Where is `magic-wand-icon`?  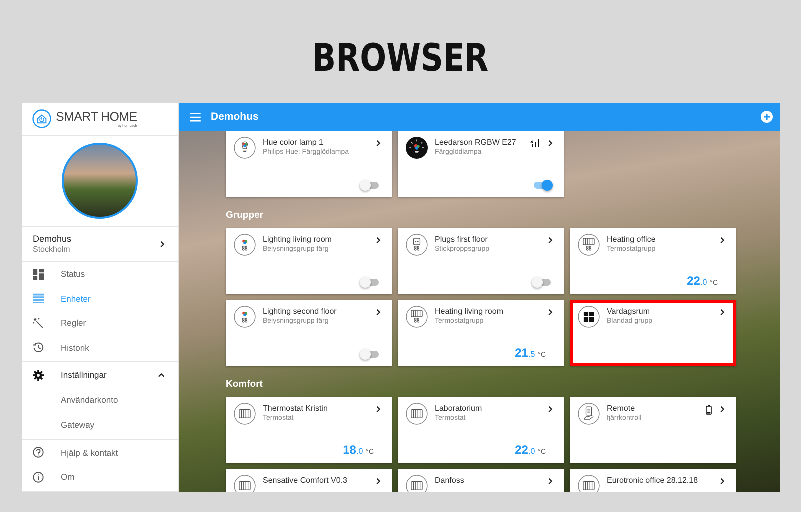 magic-wand-icon is located at coordinates (38, 323).